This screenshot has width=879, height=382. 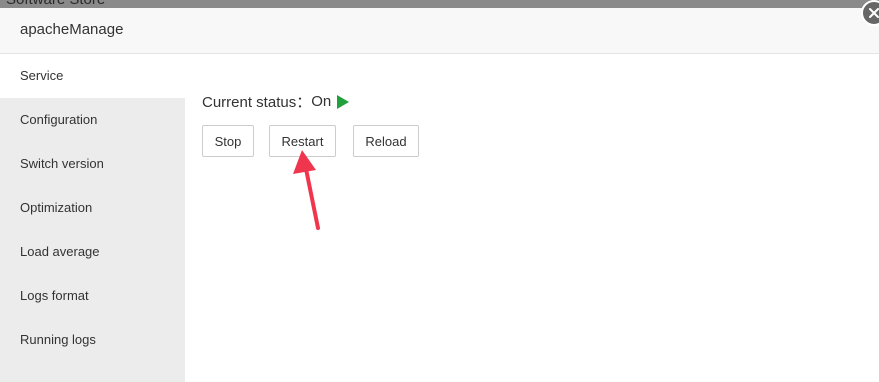 What do you see at coordinates (228, 141) in the screenshot?
I see `stop-button: Stop` at bounding box center [228, 141].